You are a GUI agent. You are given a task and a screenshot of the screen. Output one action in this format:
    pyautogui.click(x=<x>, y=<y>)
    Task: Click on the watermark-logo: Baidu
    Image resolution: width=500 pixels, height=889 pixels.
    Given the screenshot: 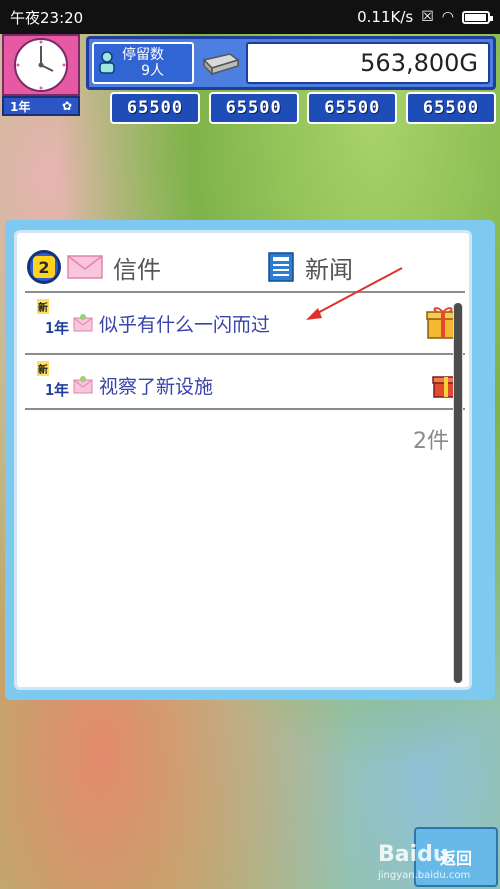 What is the action you would take?
    pyautogui.click(x=413, y=854)
    